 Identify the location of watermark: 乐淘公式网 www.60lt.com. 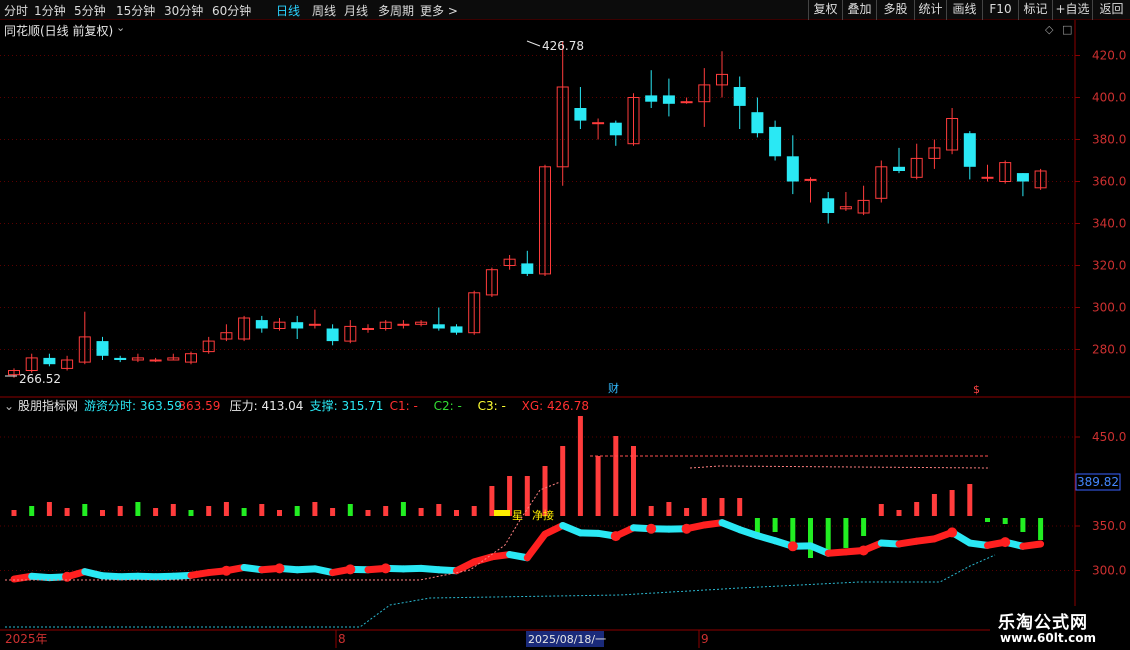
(1060, 628).